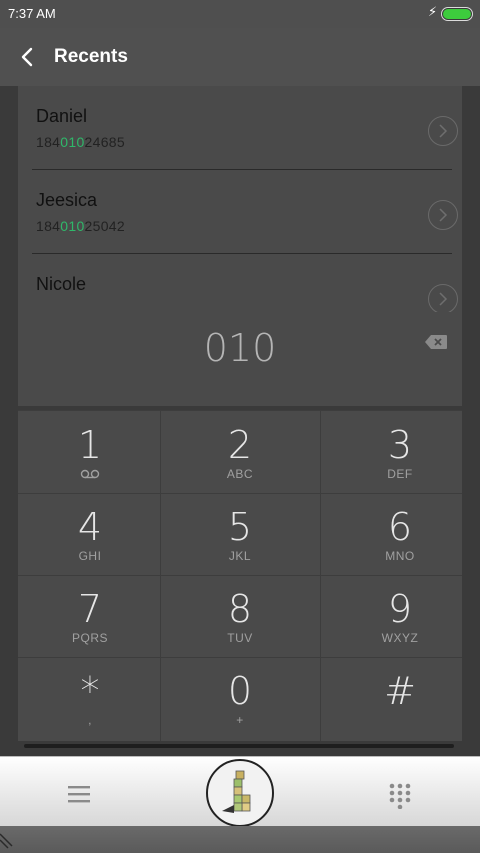  Describe the element at coordinates (90, 609) in the screenshot. I see `key-digit: 7` at that location.